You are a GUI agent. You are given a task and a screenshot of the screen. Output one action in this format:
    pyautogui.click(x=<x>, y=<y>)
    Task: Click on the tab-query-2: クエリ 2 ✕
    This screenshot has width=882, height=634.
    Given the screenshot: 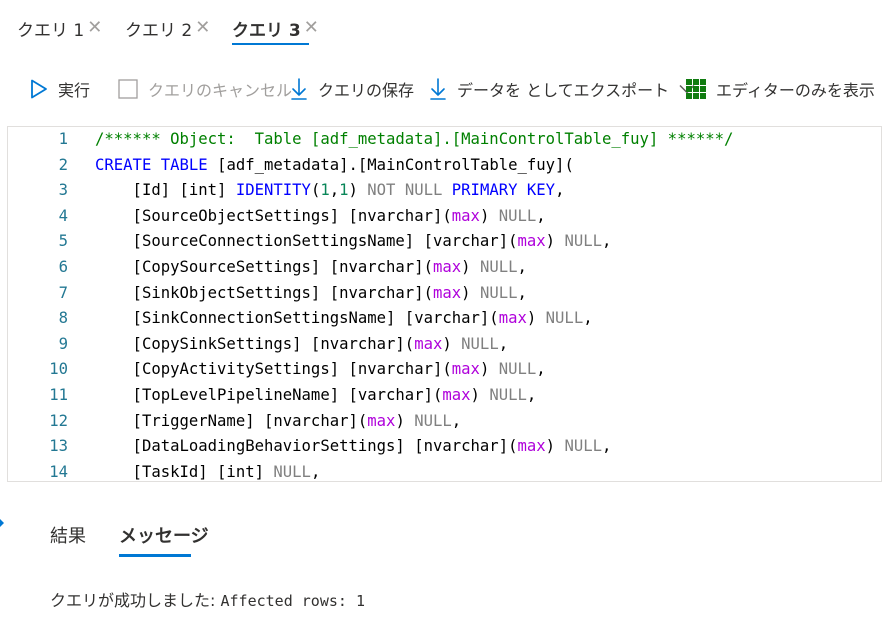 What is the action you would take?
    pyautogui.click(x=167, y=28)
    